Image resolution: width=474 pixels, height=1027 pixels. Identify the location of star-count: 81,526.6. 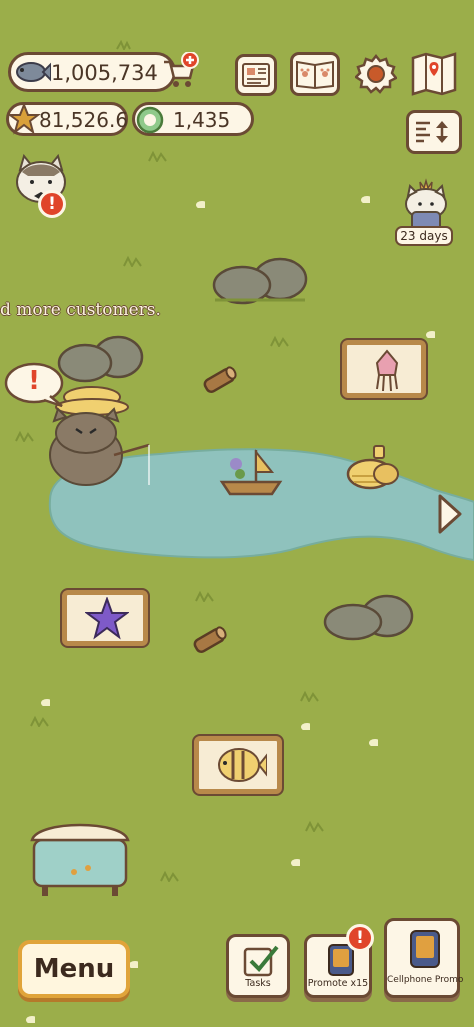
(84, 120).